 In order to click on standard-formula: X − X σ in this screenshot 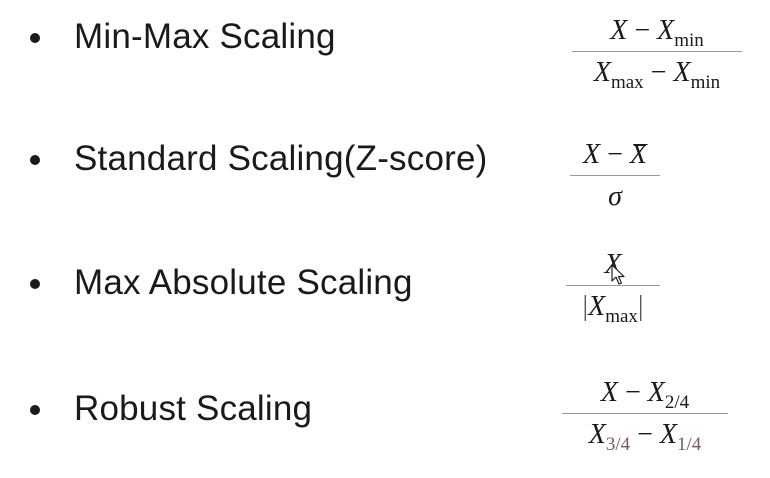, I will do `click(615, 176)`.